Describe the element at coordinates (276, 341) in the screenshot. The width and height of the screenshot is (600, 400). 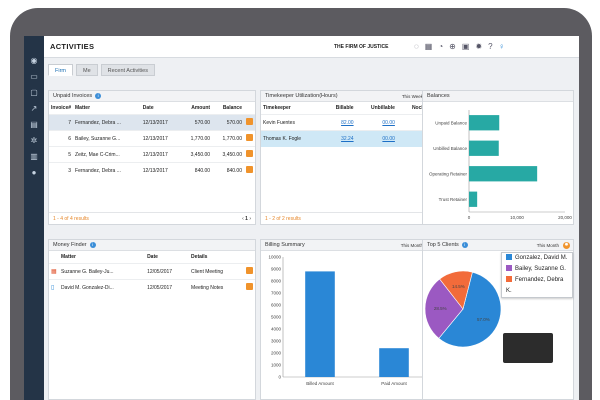
I see `tick-label: 3000` at that location.